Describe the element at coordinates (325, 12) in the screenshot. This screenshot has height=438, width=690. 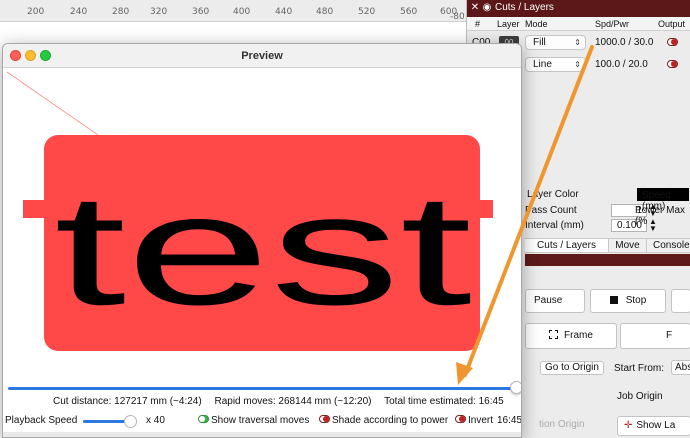
I see `ruler-tick: 480` at that location.